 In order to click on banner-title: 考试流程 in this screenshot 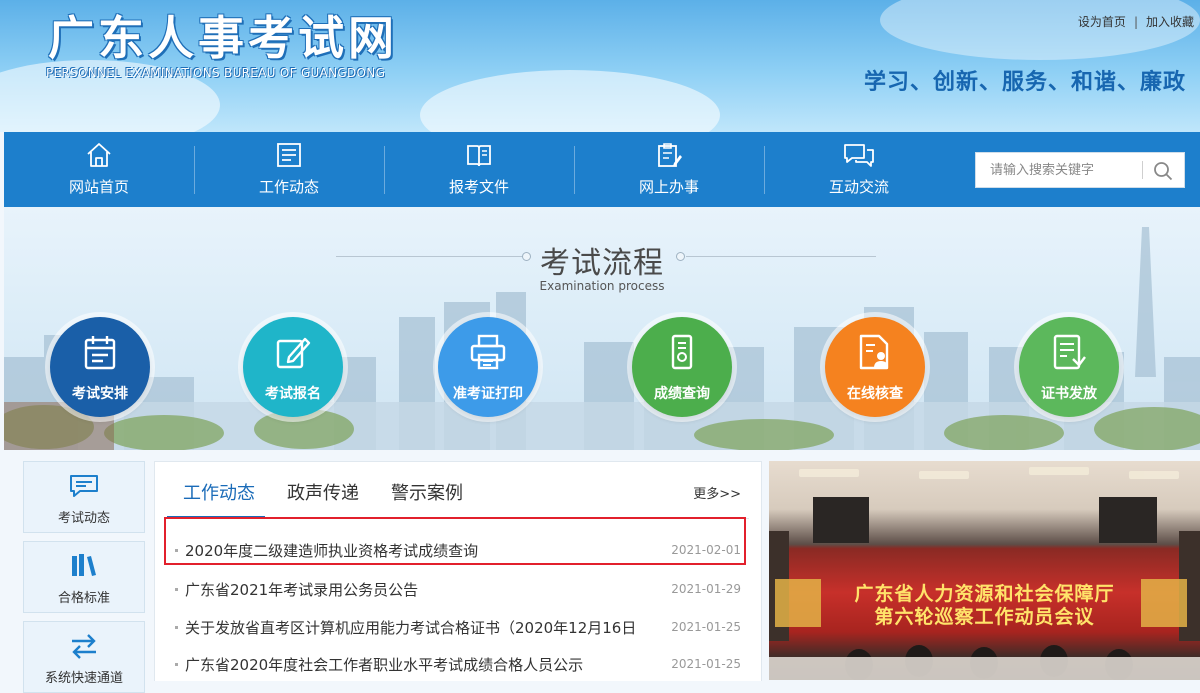, I will do `click(602, 263)`.